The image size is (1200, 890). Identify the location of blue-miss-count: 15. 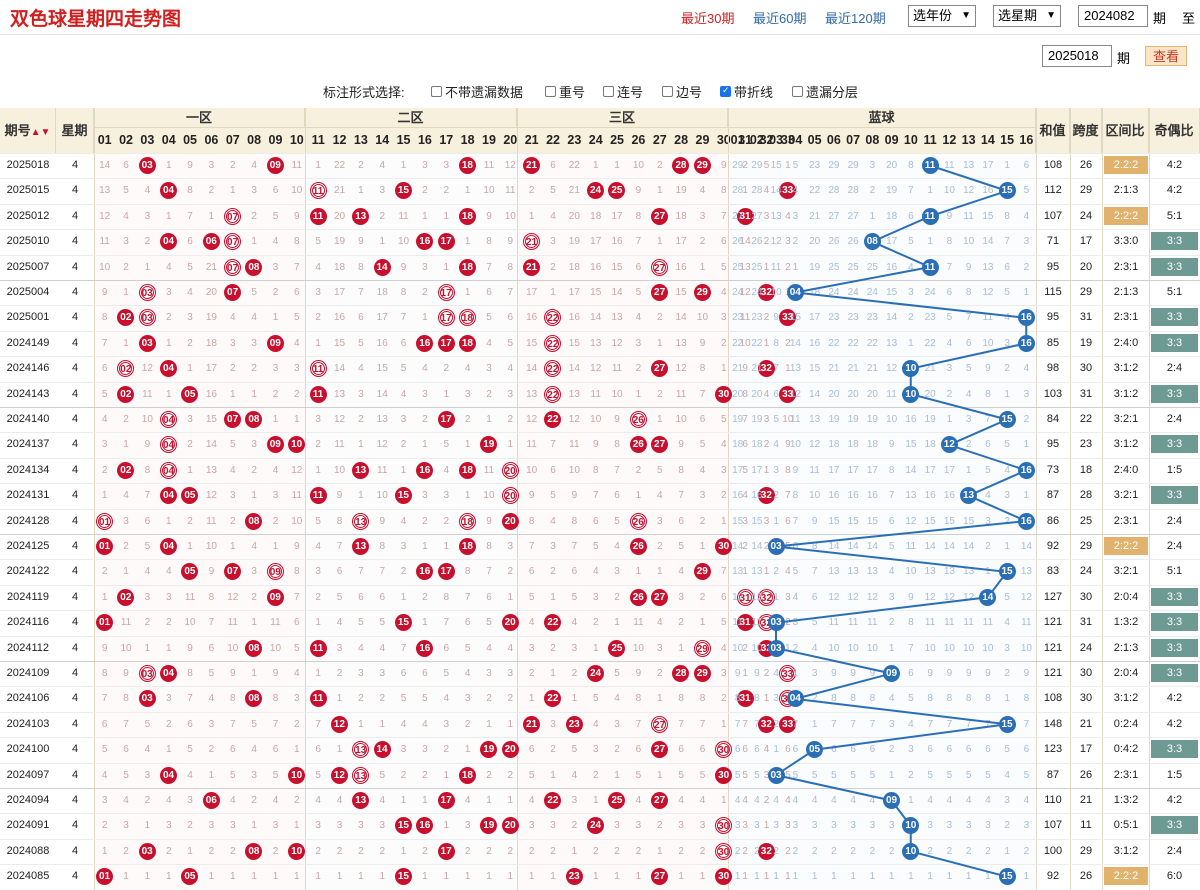
(949, 521).